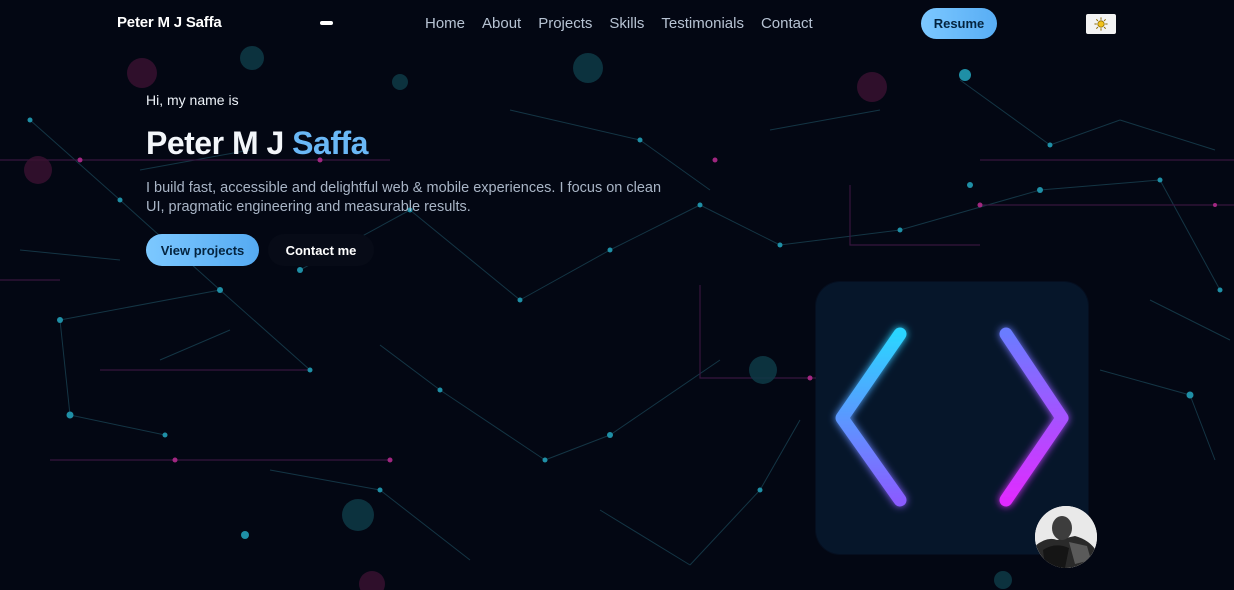 The width and height of the screenshot is (1234, 590). Describe the element at coordinates (626, 23) in the screenshot. I see `nav-link-skills: Skills` at that location.